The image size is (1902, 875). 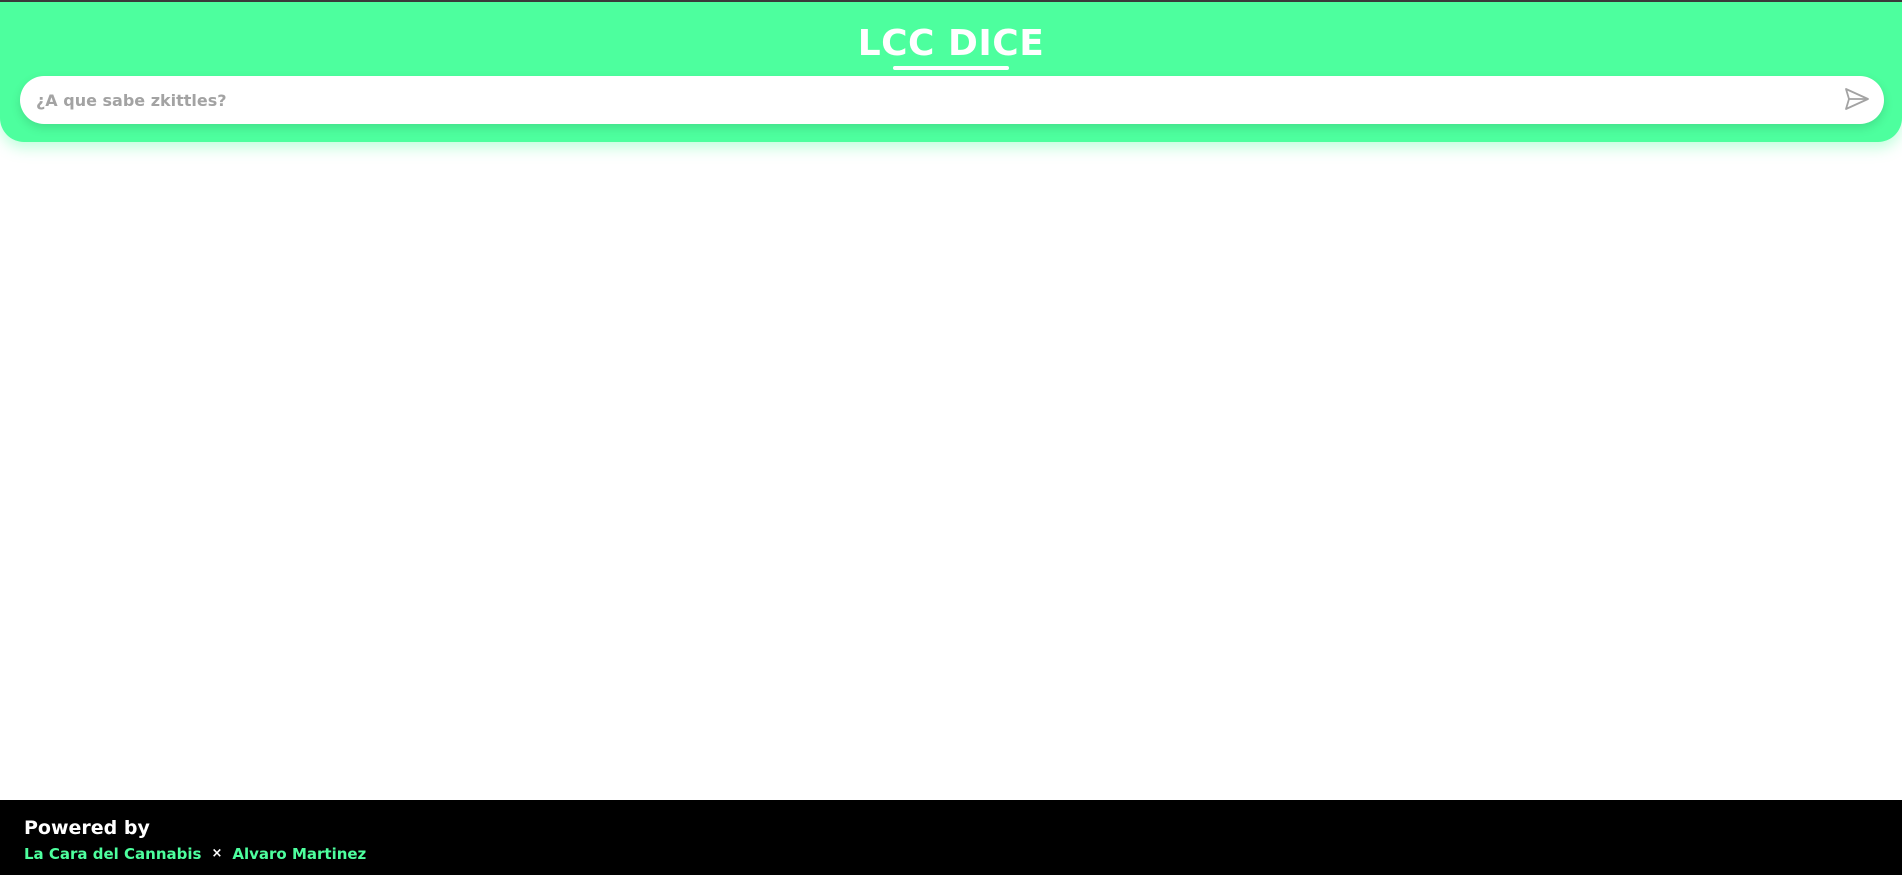 What do you see at coordinates (87, 828) in the screenshot?
I see `powered-by-label: Powered by` at bounding box center [87, 828].